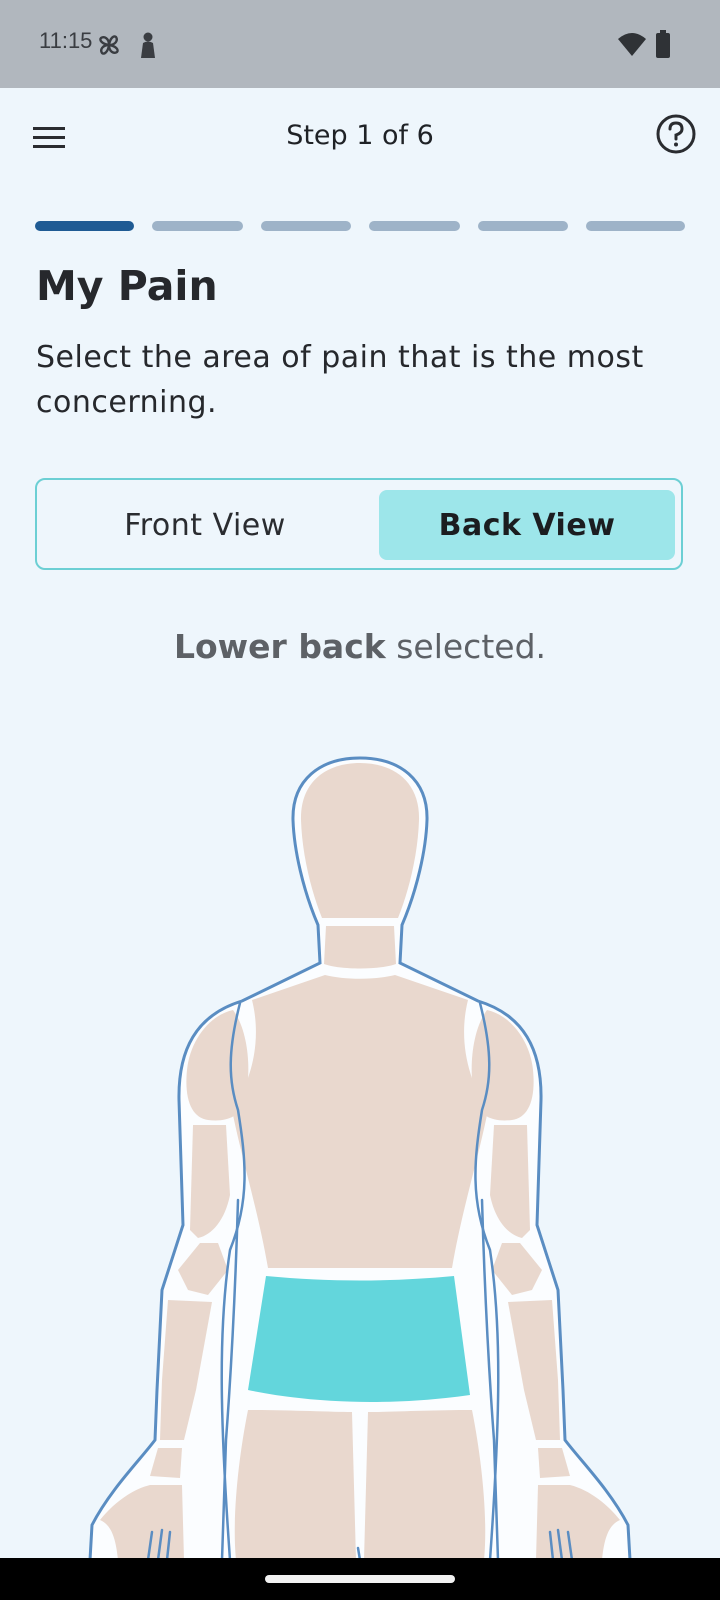 The height and width of the screenshot is (1600, 720). What do you see at coordinates (279, 646) in the screenshot?
I see `selected-region-name: Lower back` at bounding box center [279, 646].